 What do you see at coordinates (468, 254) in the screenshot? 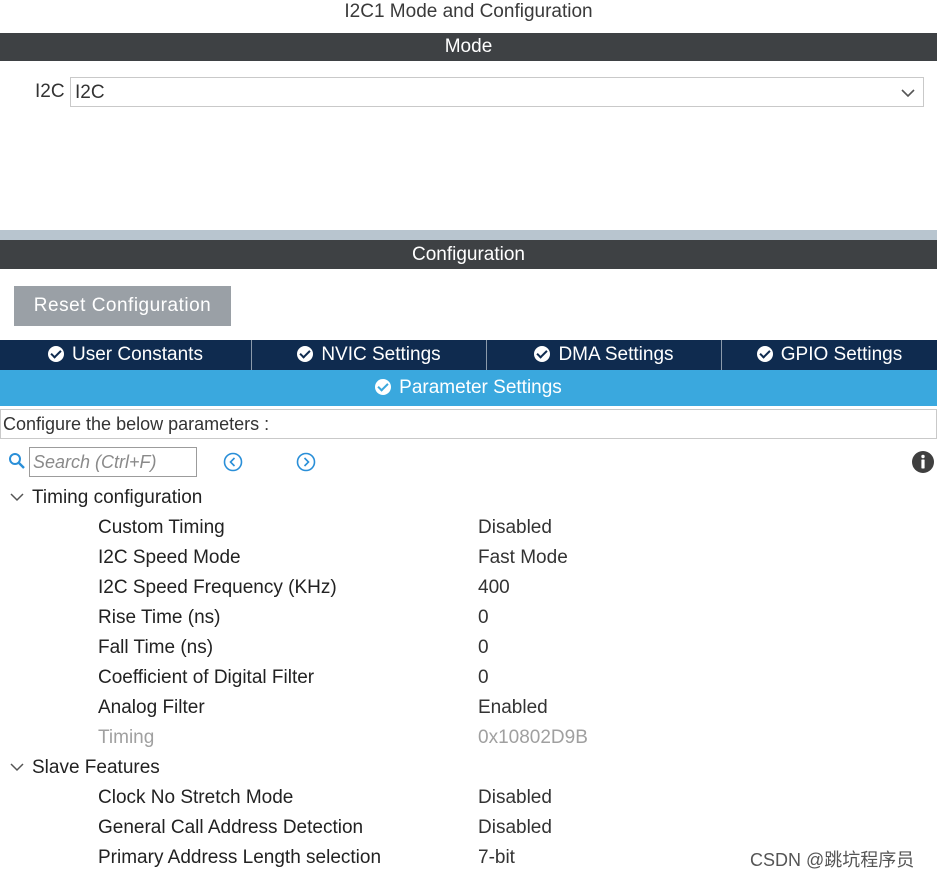
I see `configuration-header: Configuration` at bounding box center [468, 254].